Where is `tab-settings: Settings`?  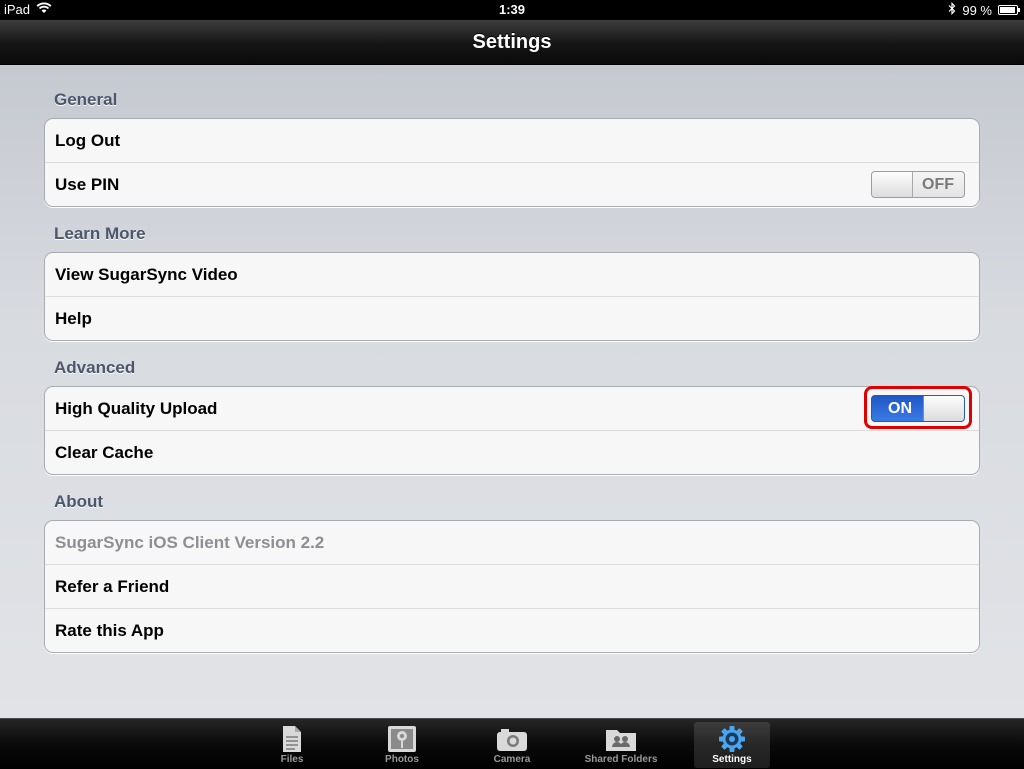 tab-settings: Settings is located at coordinates (732, 745).